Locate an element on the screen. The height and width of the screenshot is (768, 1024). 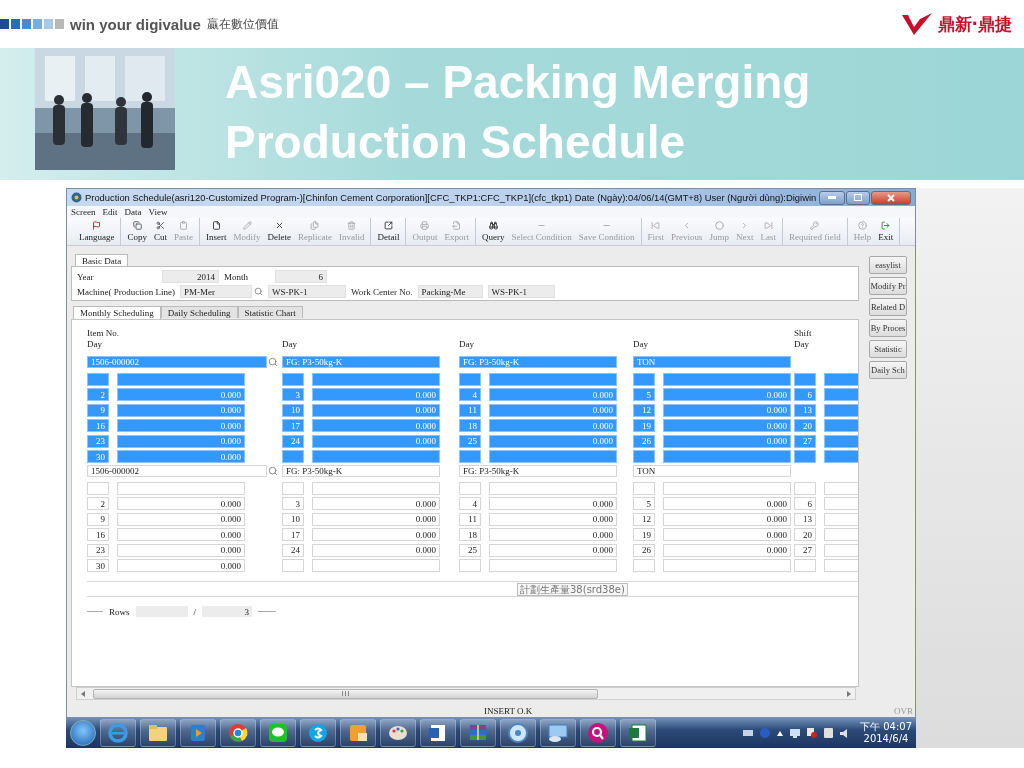
menu-item: Edit is located at coordinates (110, 212).